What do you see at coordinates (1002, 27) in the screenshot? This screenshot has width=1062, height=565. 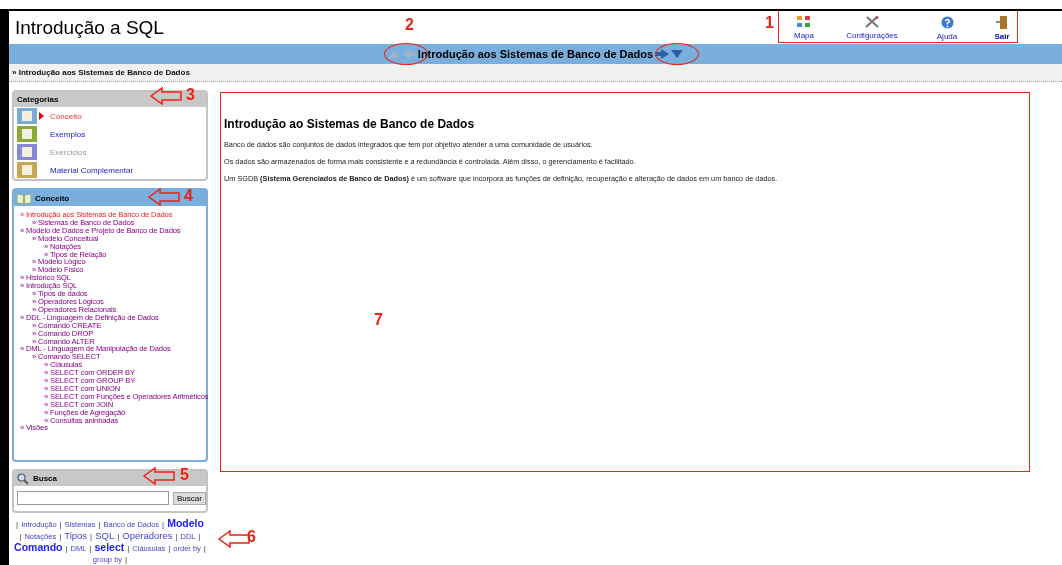 I see `nav-link: Sair` at bounding box center [1002, 27].